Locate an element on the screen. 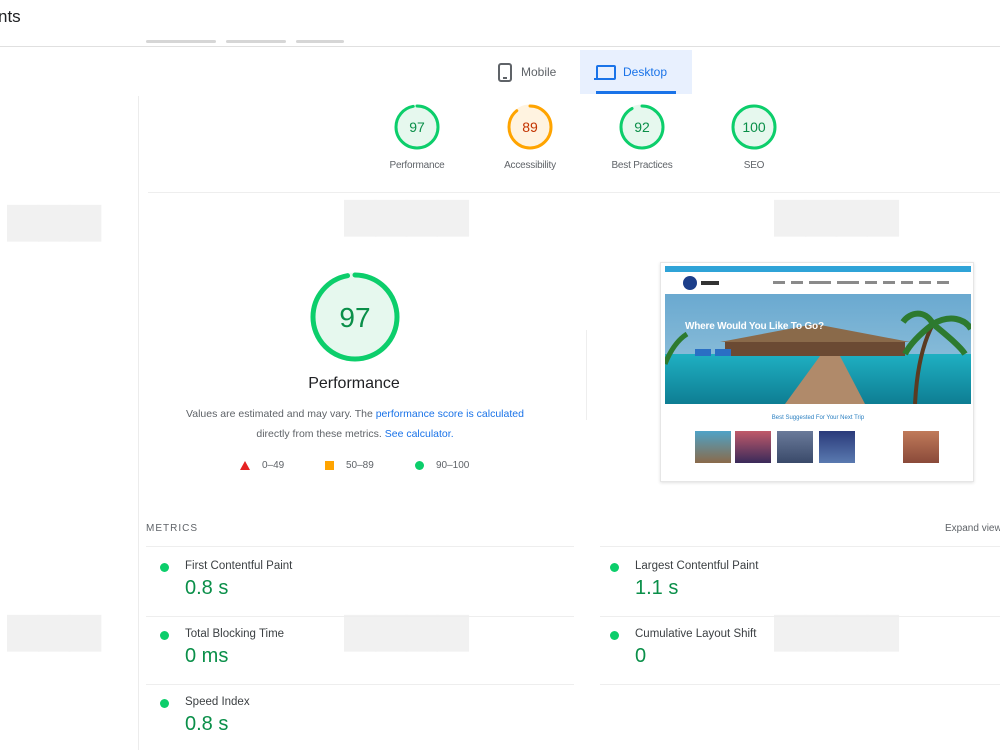  metric-value: 0 is located at coordinates (641, 656).